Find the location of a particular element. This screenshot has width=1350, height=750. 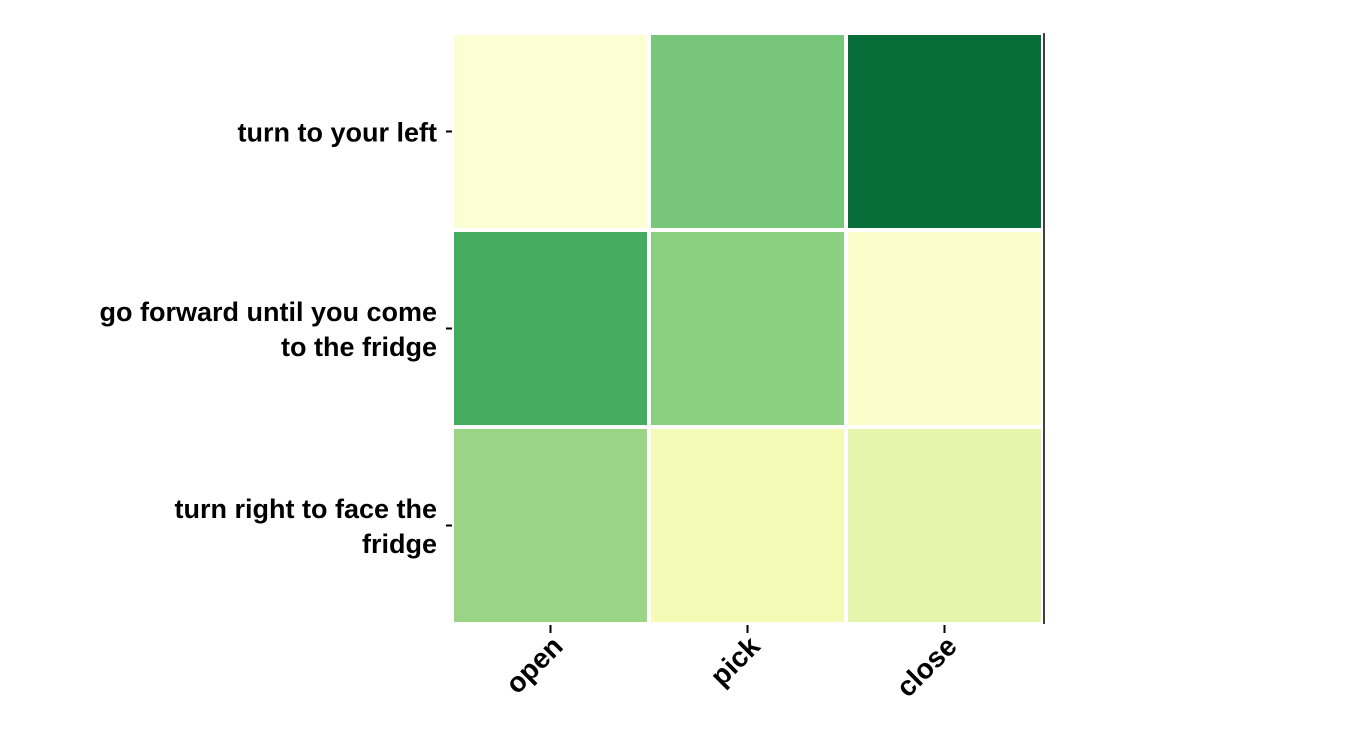

x-tick-label-2: close is located at coordinates (926, 666).